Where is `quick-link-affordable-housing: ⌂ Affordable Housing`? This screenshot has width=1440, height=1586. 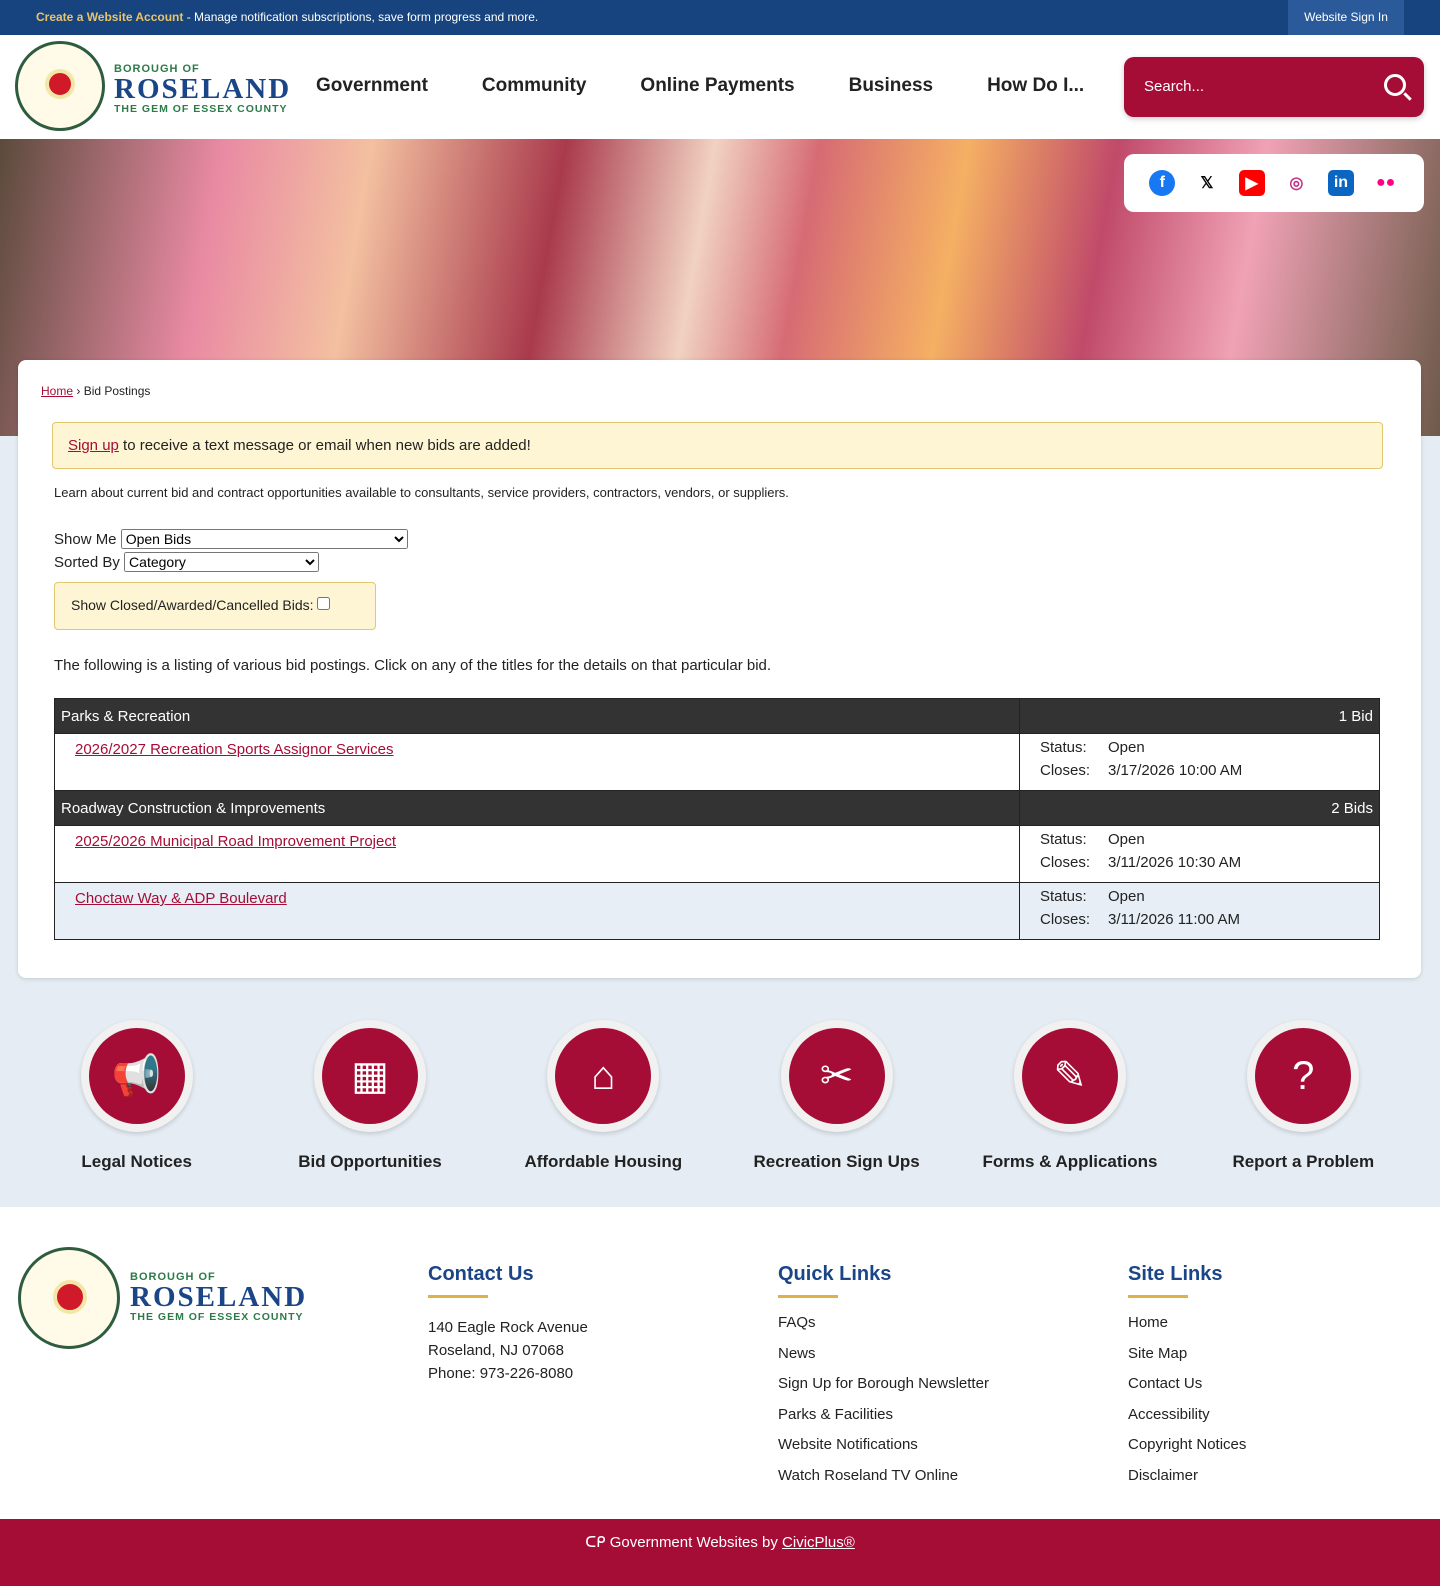 quick-link-affordable-housing: ⌂ Affordable Housing is located at coordinates (603, 1096).